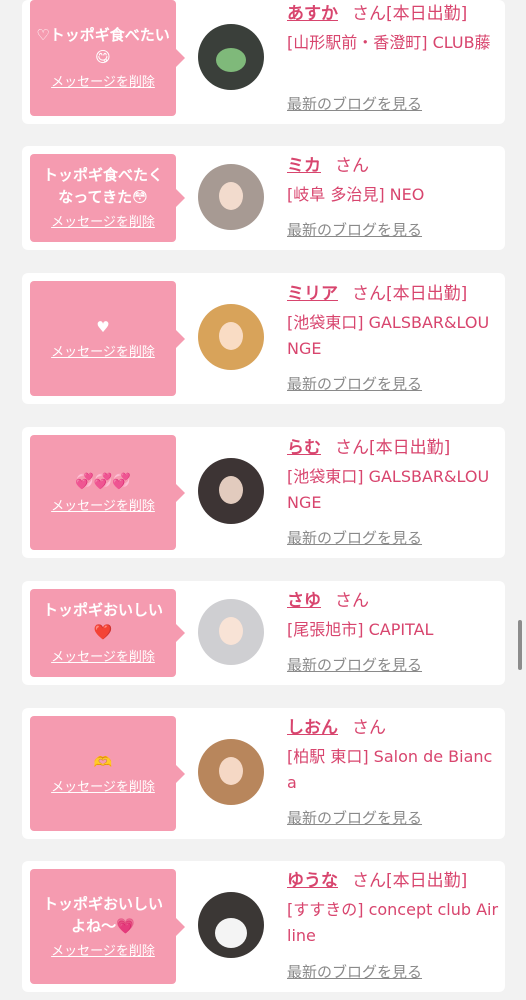 The image size is (526, 1000). Describe the element at coordinates (103, 46) in the screenshot. I see `message-text: ♡トッポギ食べたい😋` at that location.